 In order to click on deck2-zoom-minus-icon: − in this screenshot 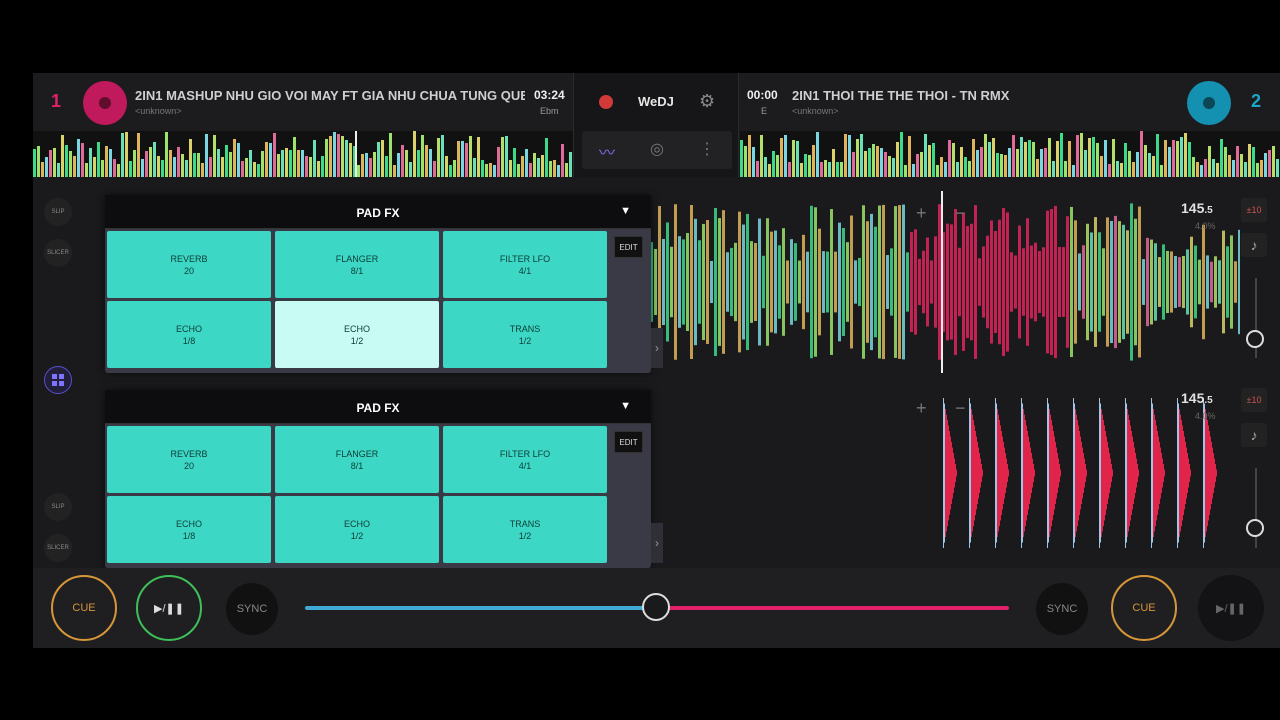, I will do `click(960, 408)`.